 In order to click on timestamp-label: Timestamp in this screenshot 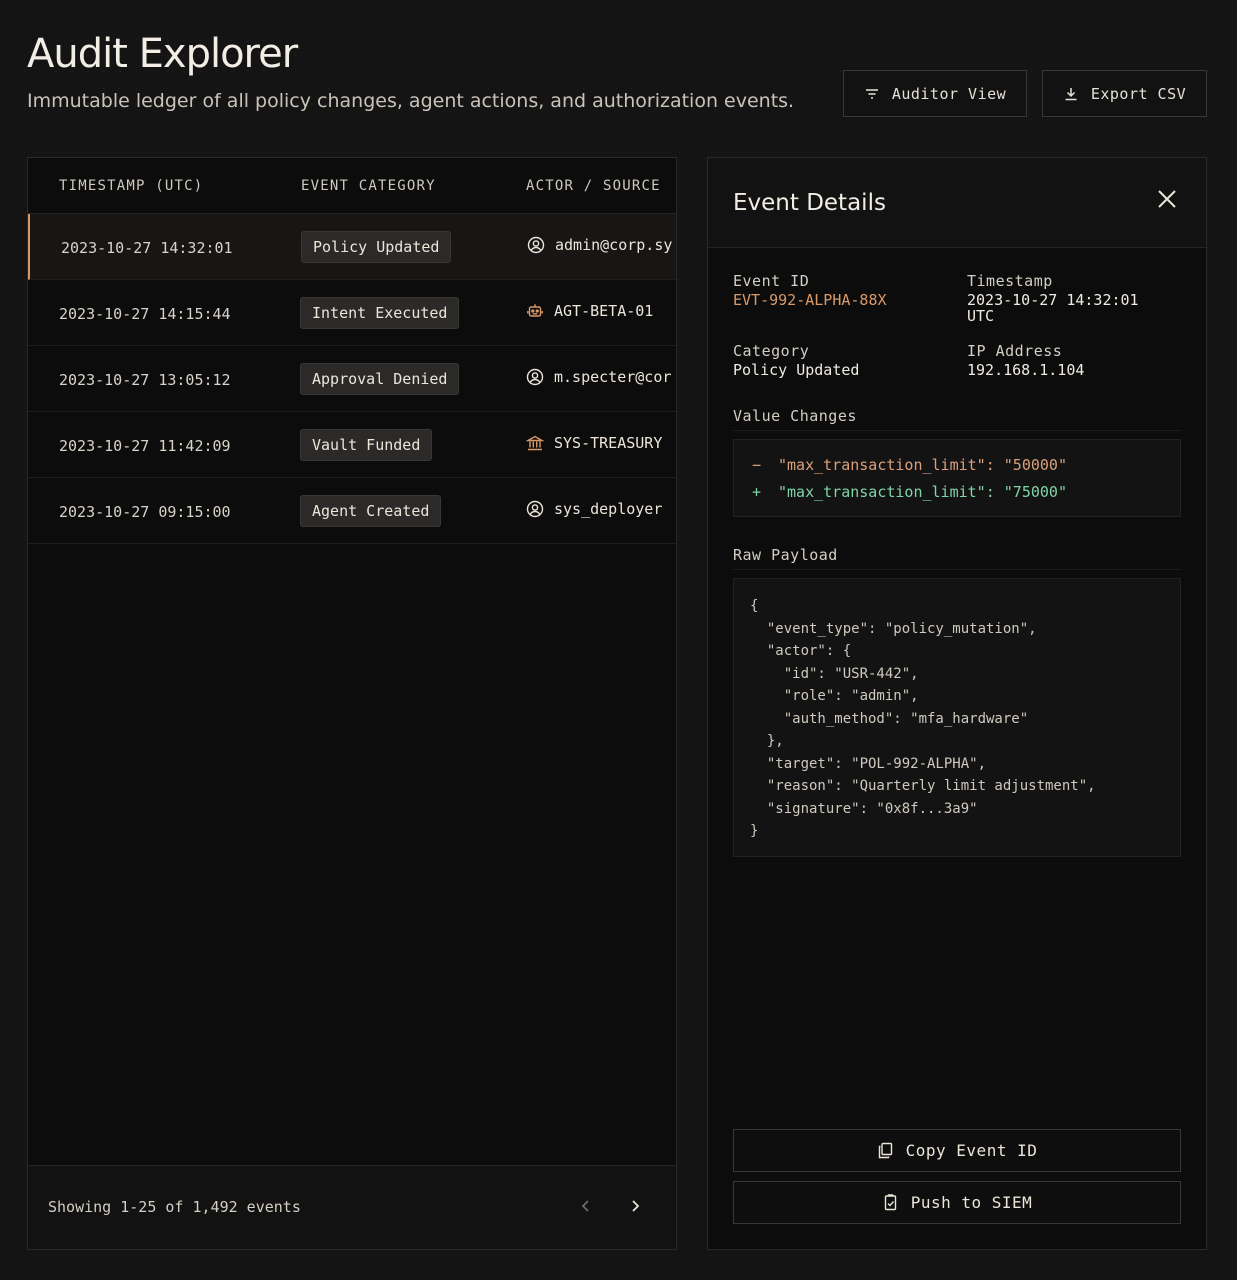, I will do `click(1010, 281)`.